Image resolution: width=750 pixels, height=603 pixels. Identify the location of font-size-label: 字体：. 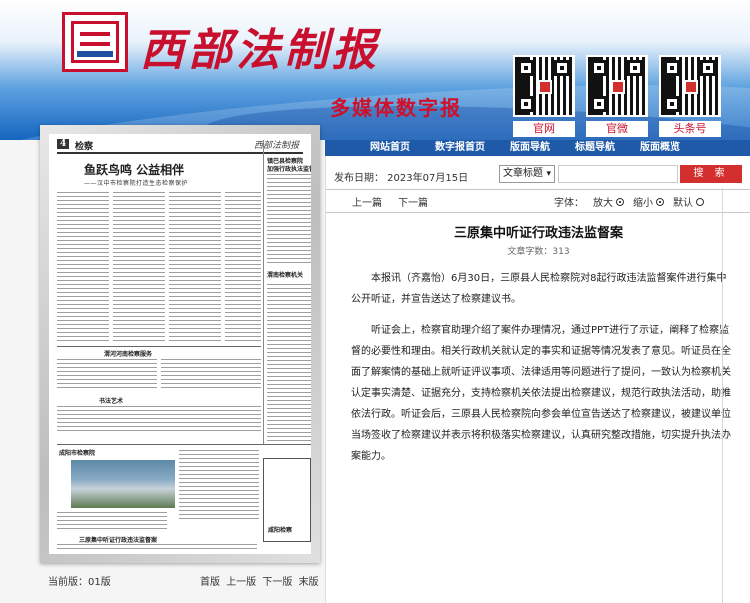
(569, 203).